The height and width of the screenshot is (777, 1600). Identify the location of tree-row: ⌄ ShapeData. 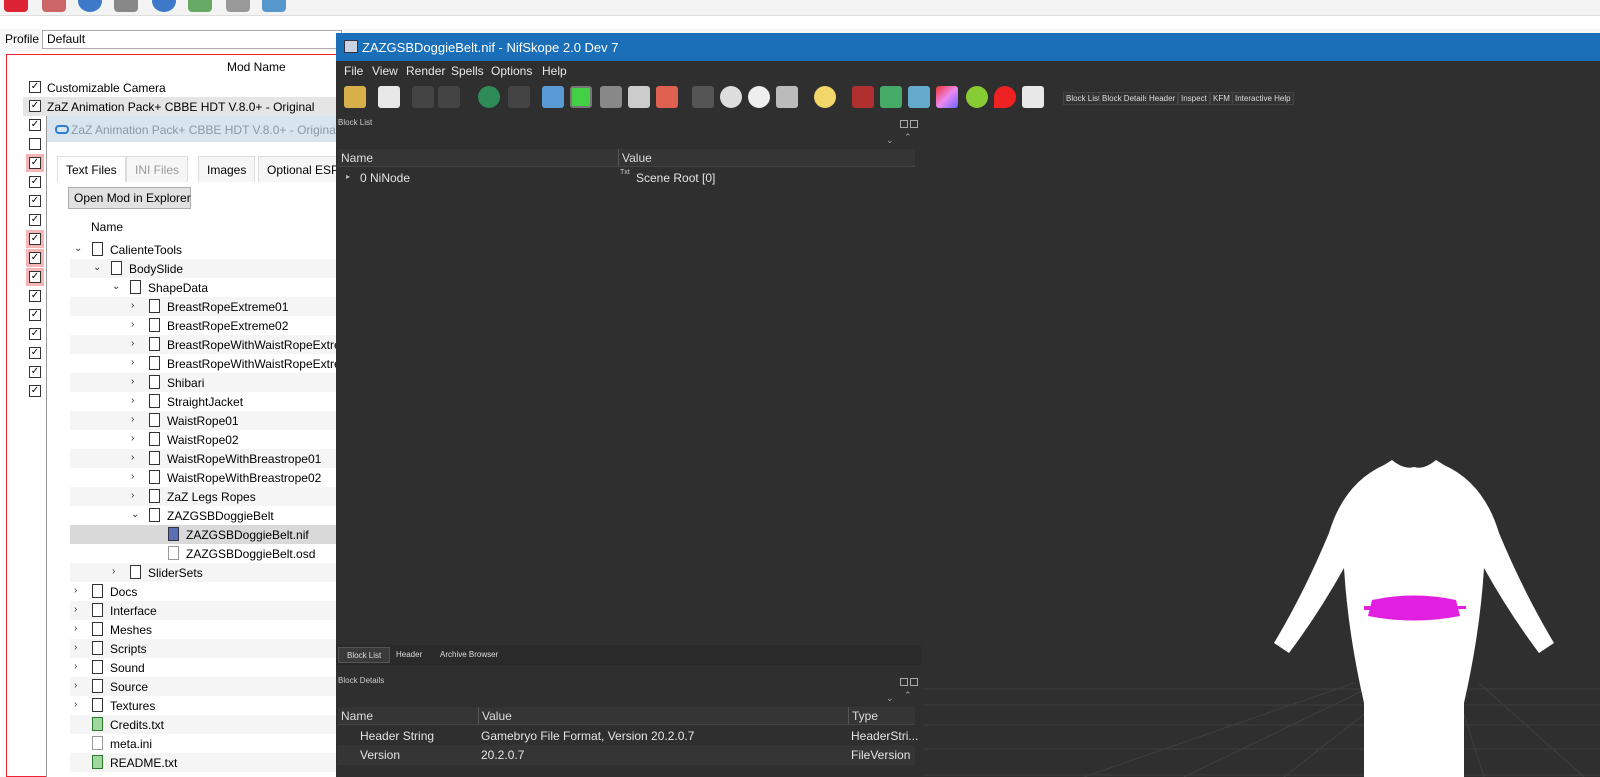
(208, 287).